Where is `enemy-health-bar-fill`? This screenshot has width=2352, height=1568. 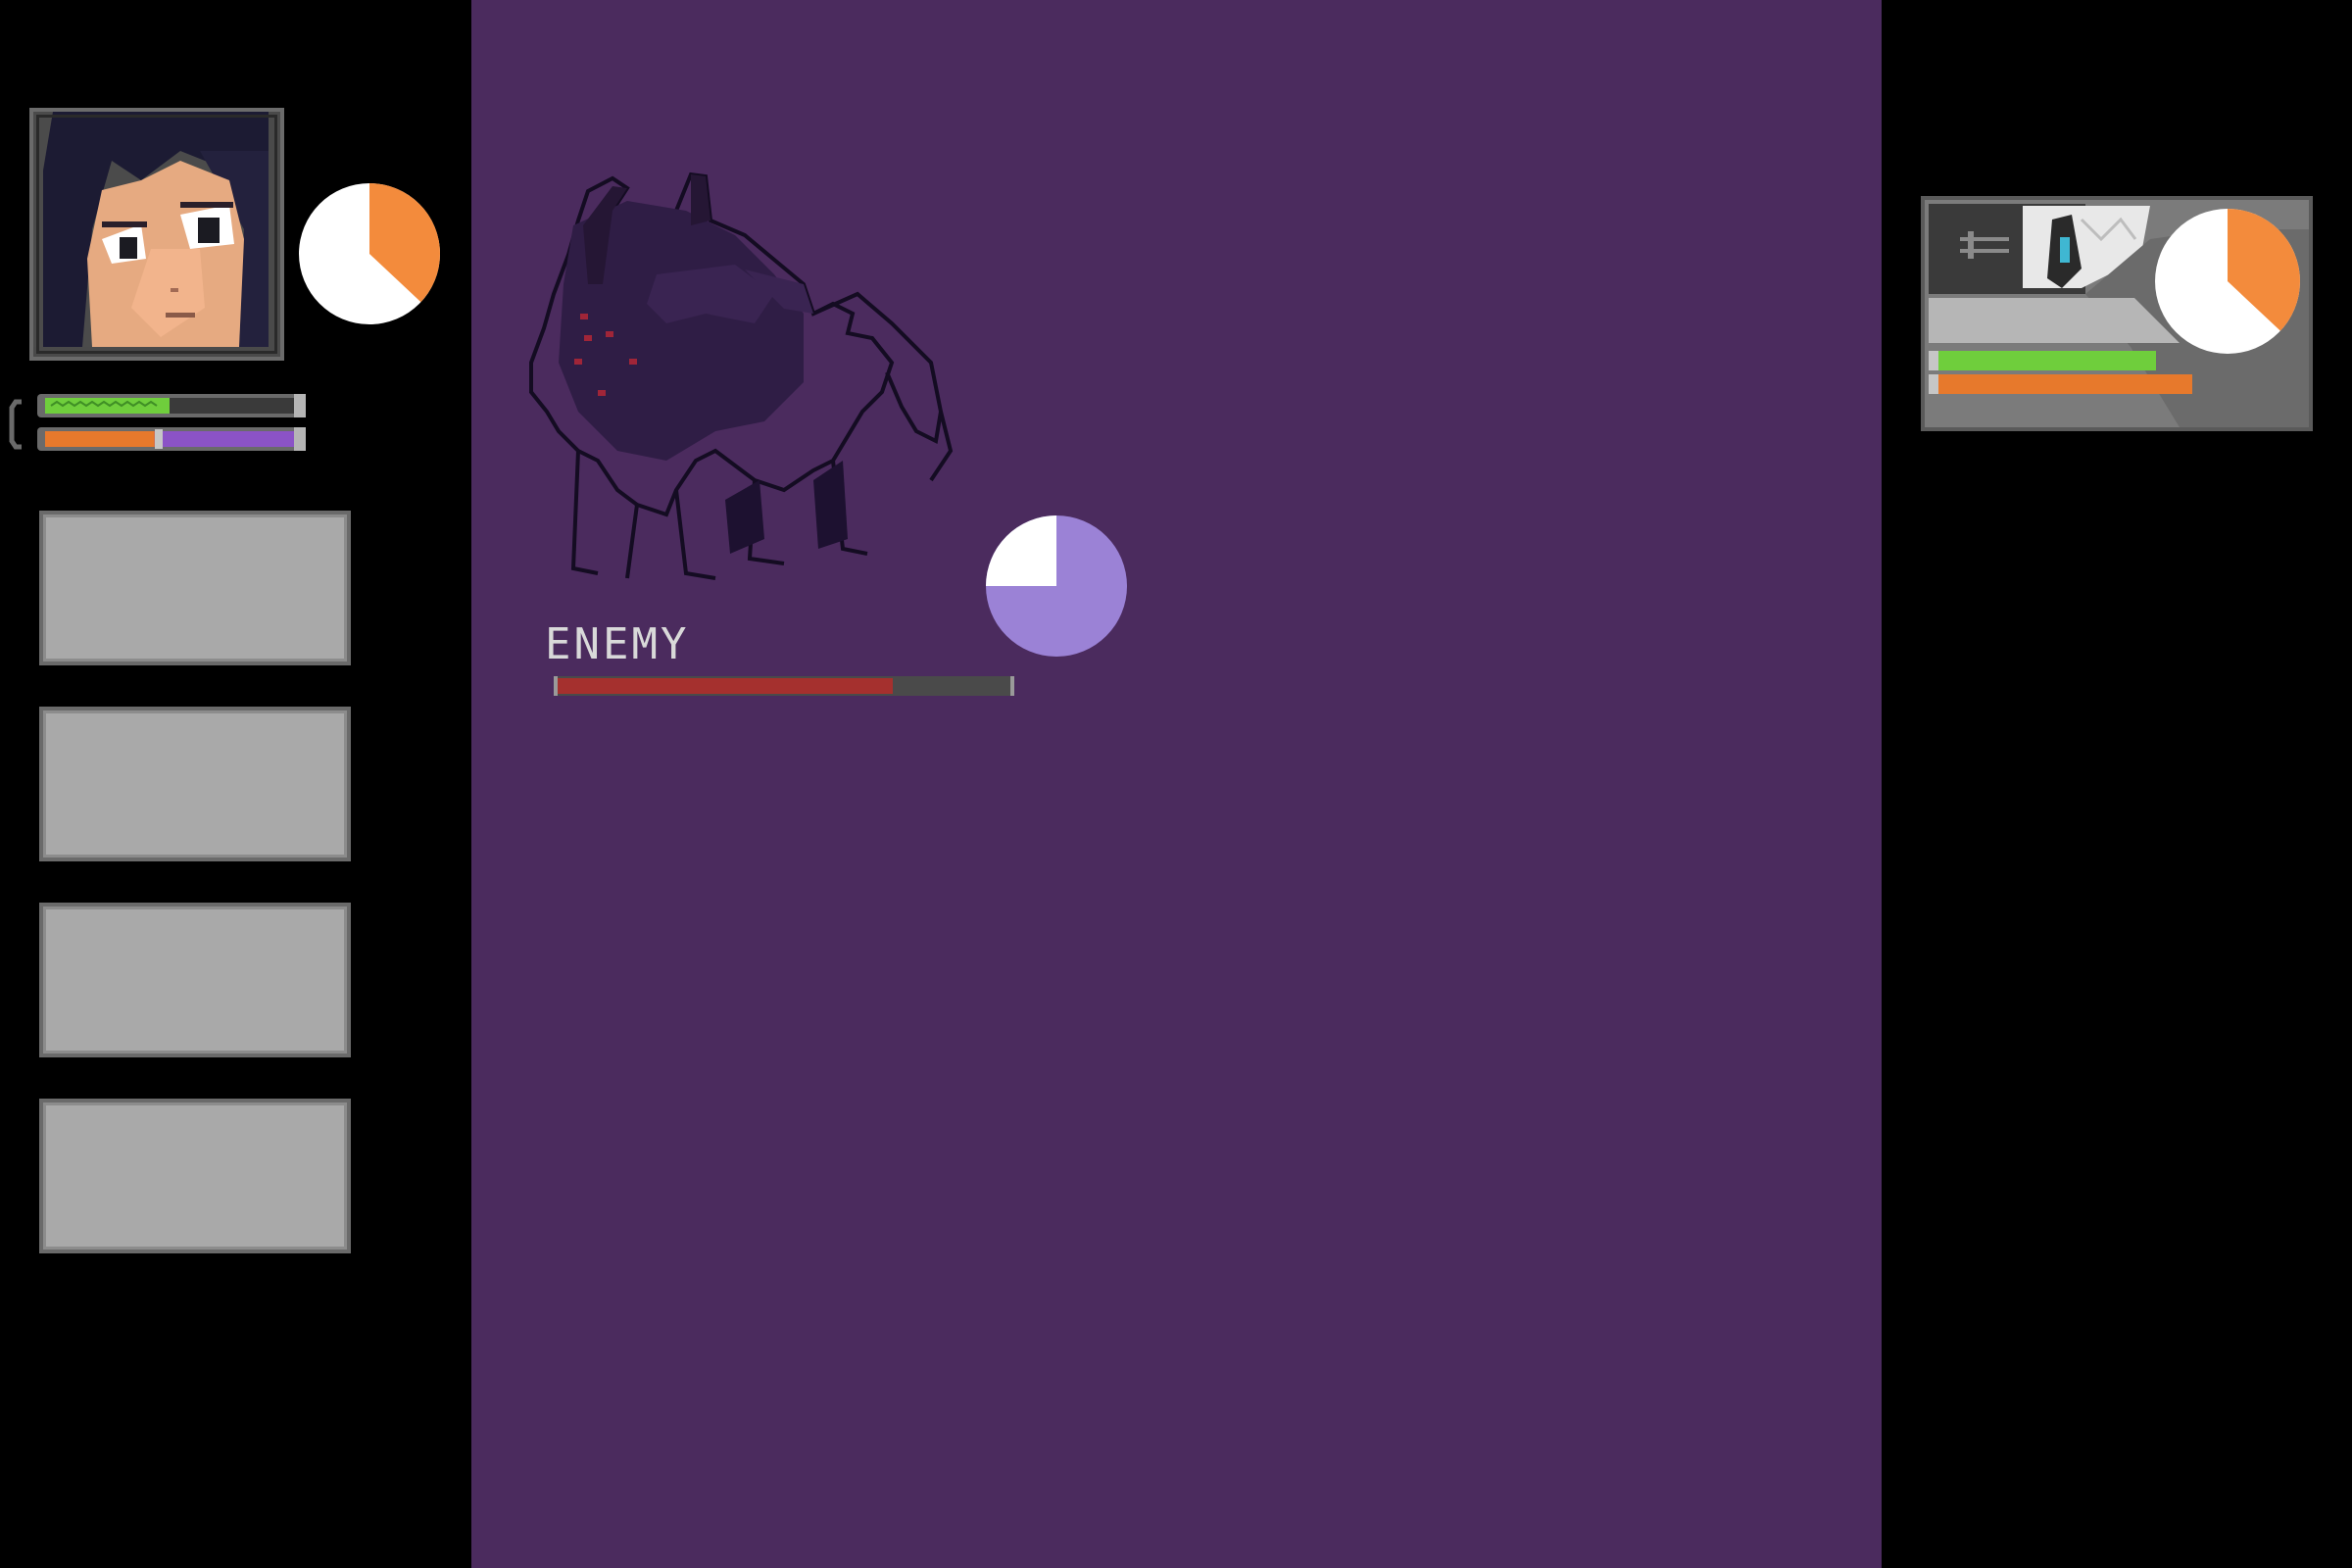 enemy-health-bar-fill is located at coordinates (725, 686).